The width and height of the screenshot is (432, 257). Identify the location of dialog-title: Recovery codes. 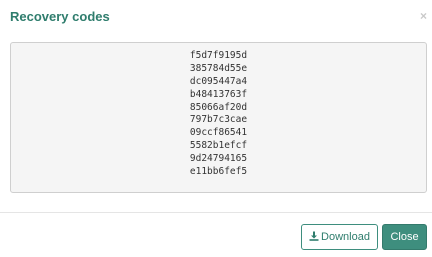
(60, 16).